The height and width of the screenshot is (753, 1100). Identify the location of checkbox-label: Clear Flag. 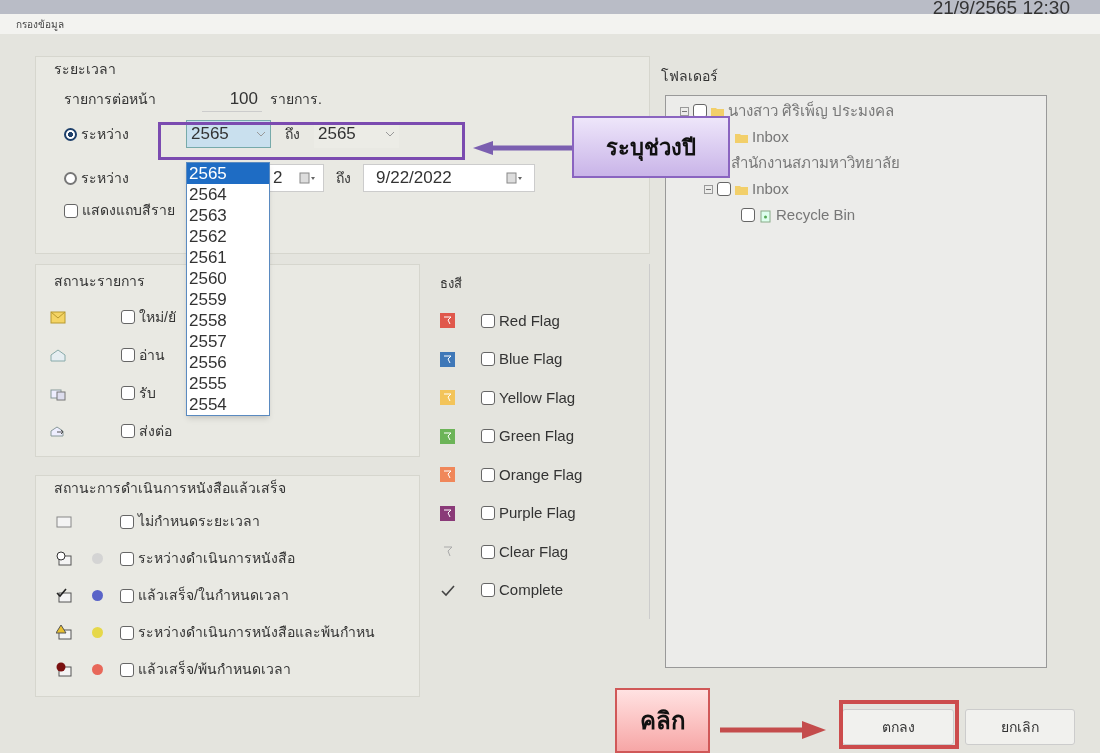
(534, 551).